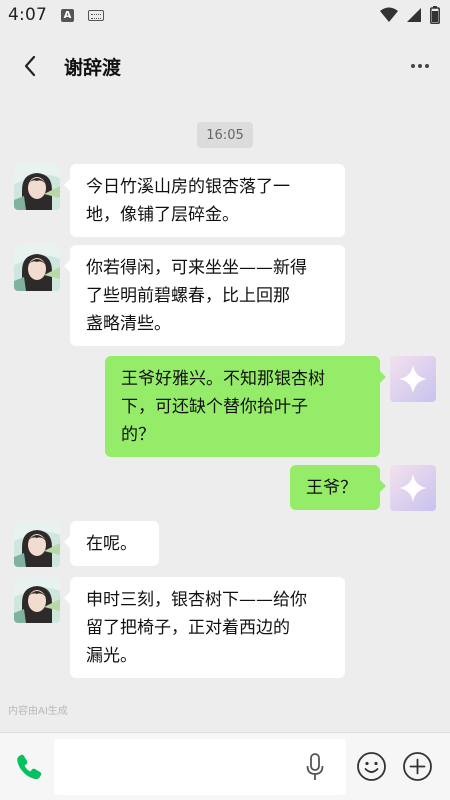 This screenshot has height=800, width=450. I want to click on message-line: 今日竹溪山房的银杏落了一, so click(188, 187).